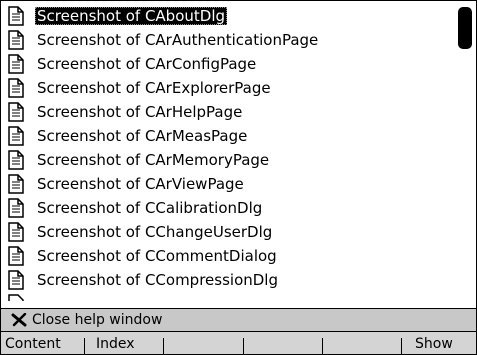  I want to click on list-item: Screenshot of CArMemoryPage, so click(139, 160).